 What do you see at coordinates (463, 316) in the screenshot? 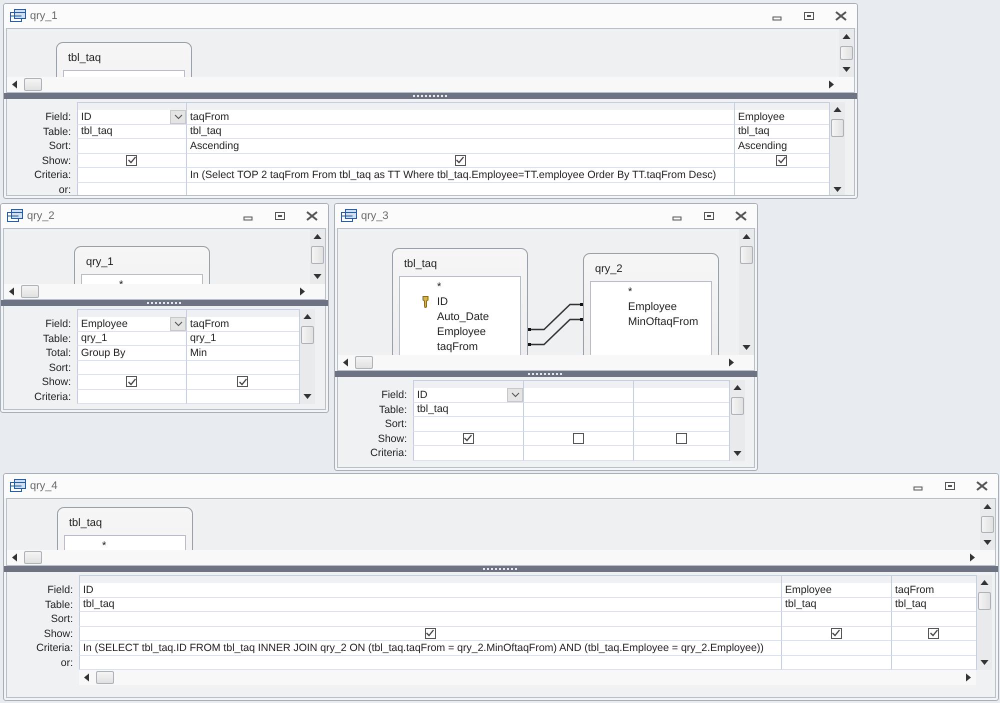
I see `field-name: Auto_Date` at bounding box center [463, 316].